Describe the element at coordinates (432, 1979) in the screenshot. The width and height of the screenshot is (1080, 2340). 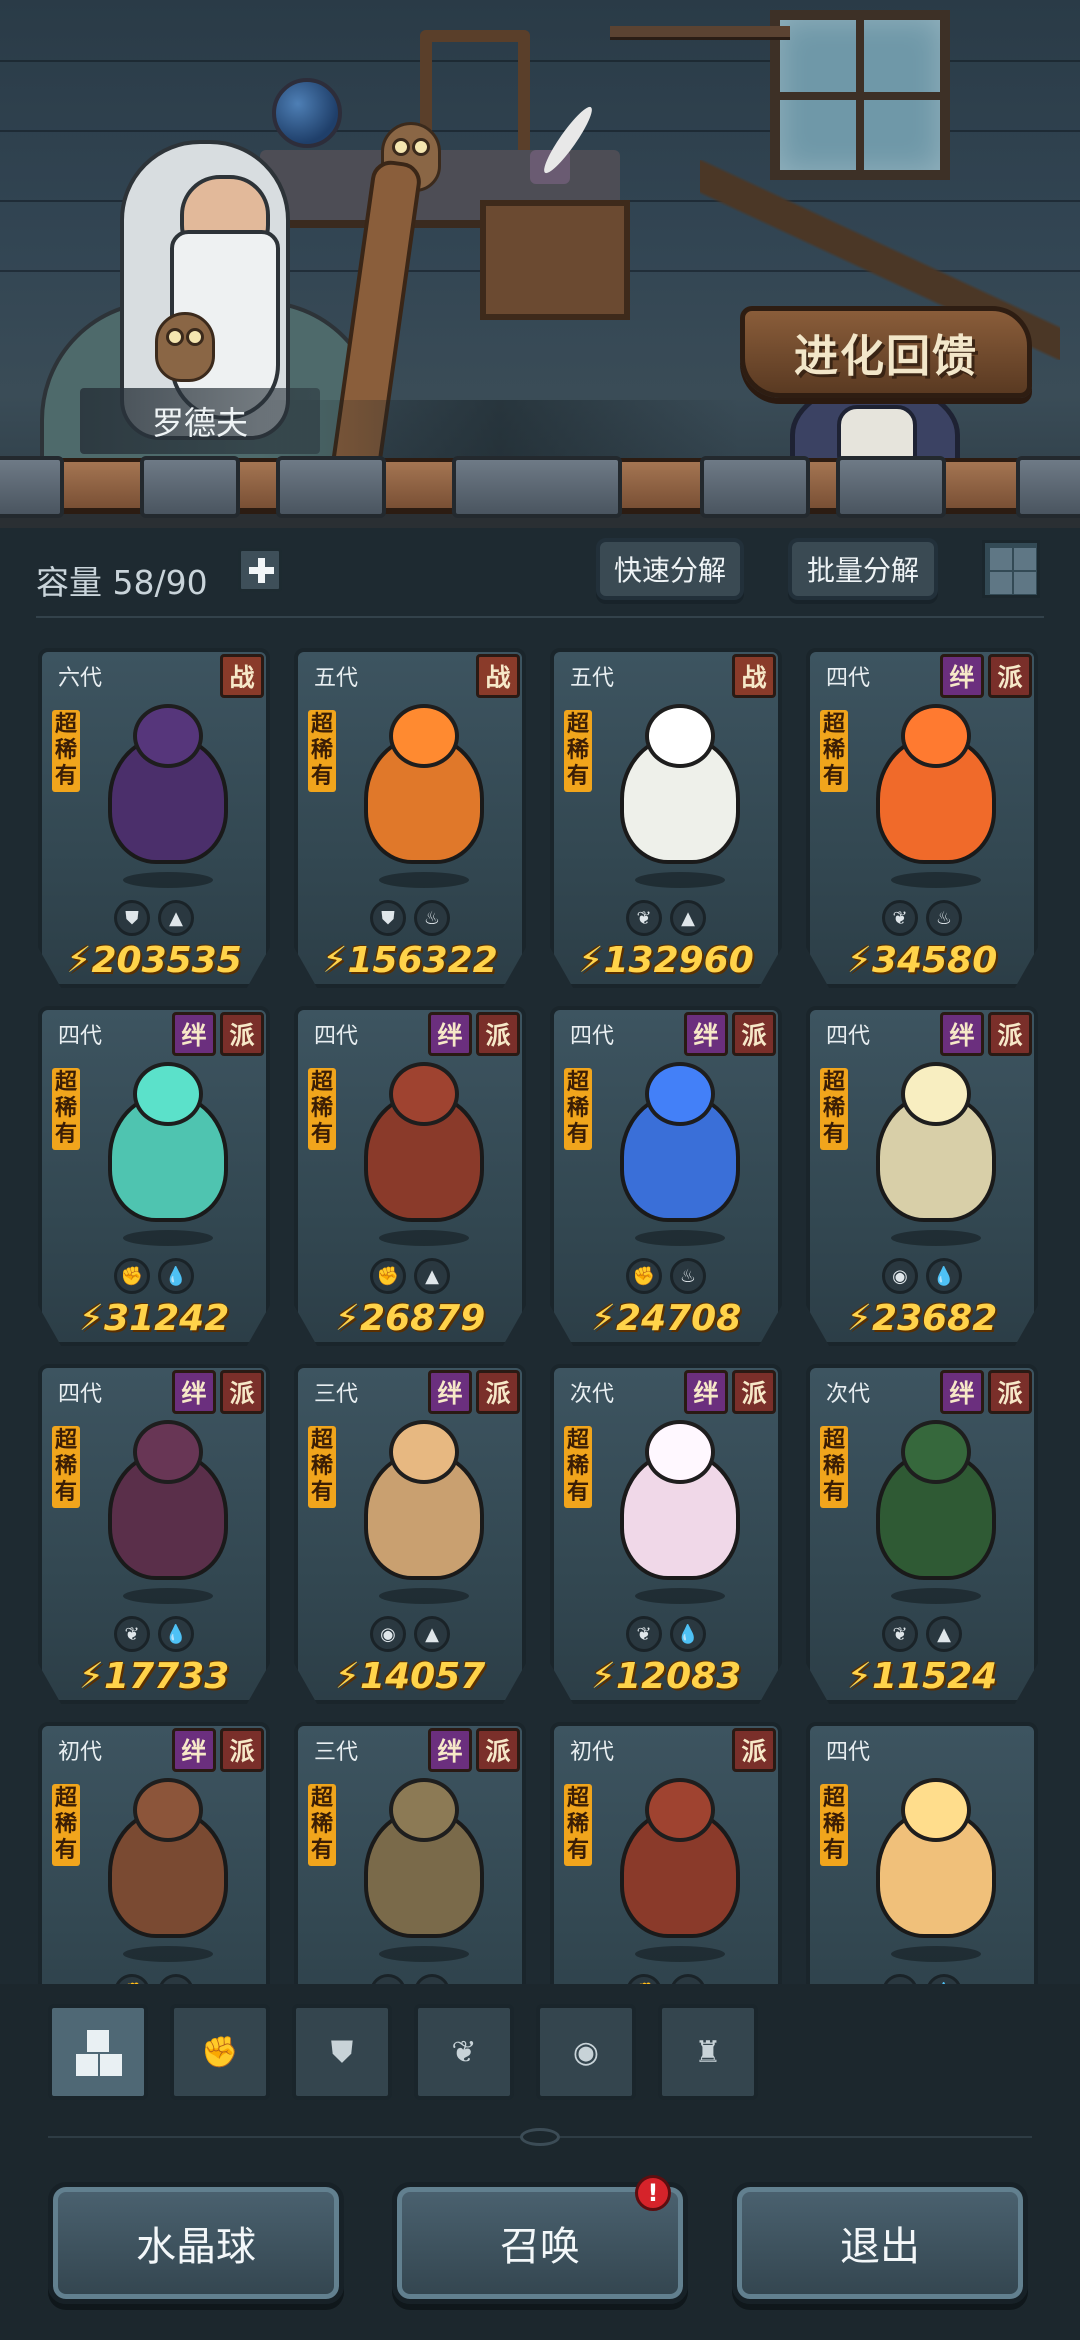
I see `fire-icon: ♨` at that location.